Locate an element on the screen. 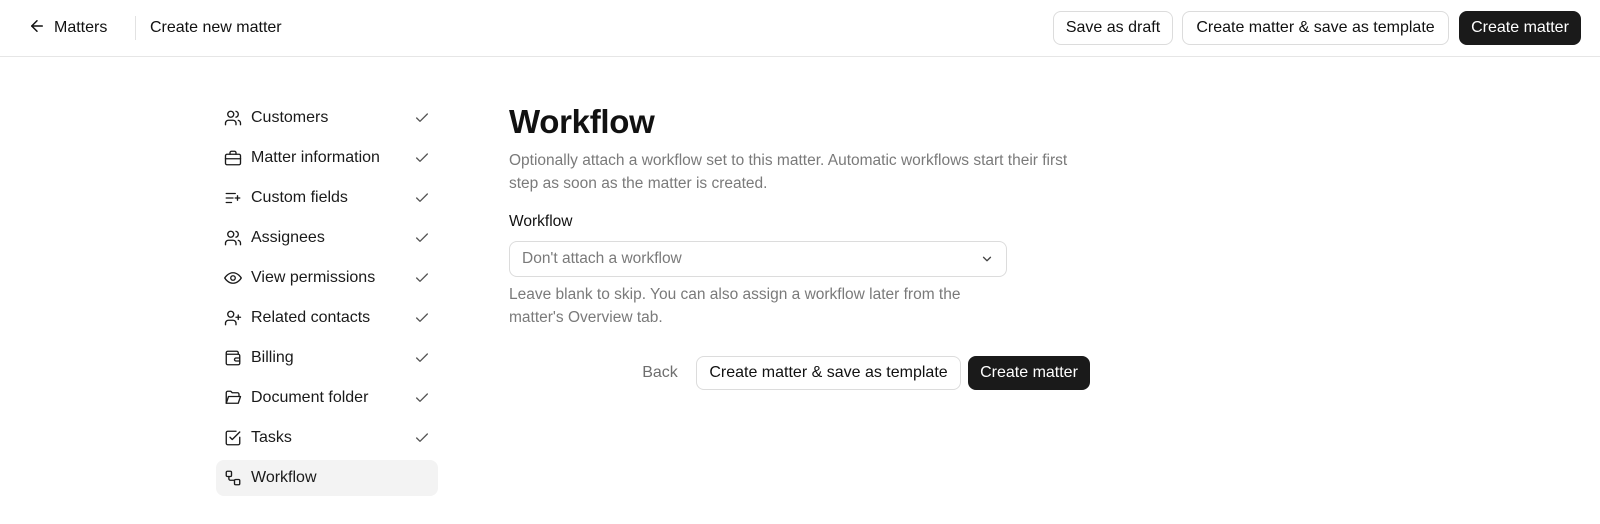 The image size is (1600, 524). sidebar-item-label: View permissions is located at coordinates (313, 277).